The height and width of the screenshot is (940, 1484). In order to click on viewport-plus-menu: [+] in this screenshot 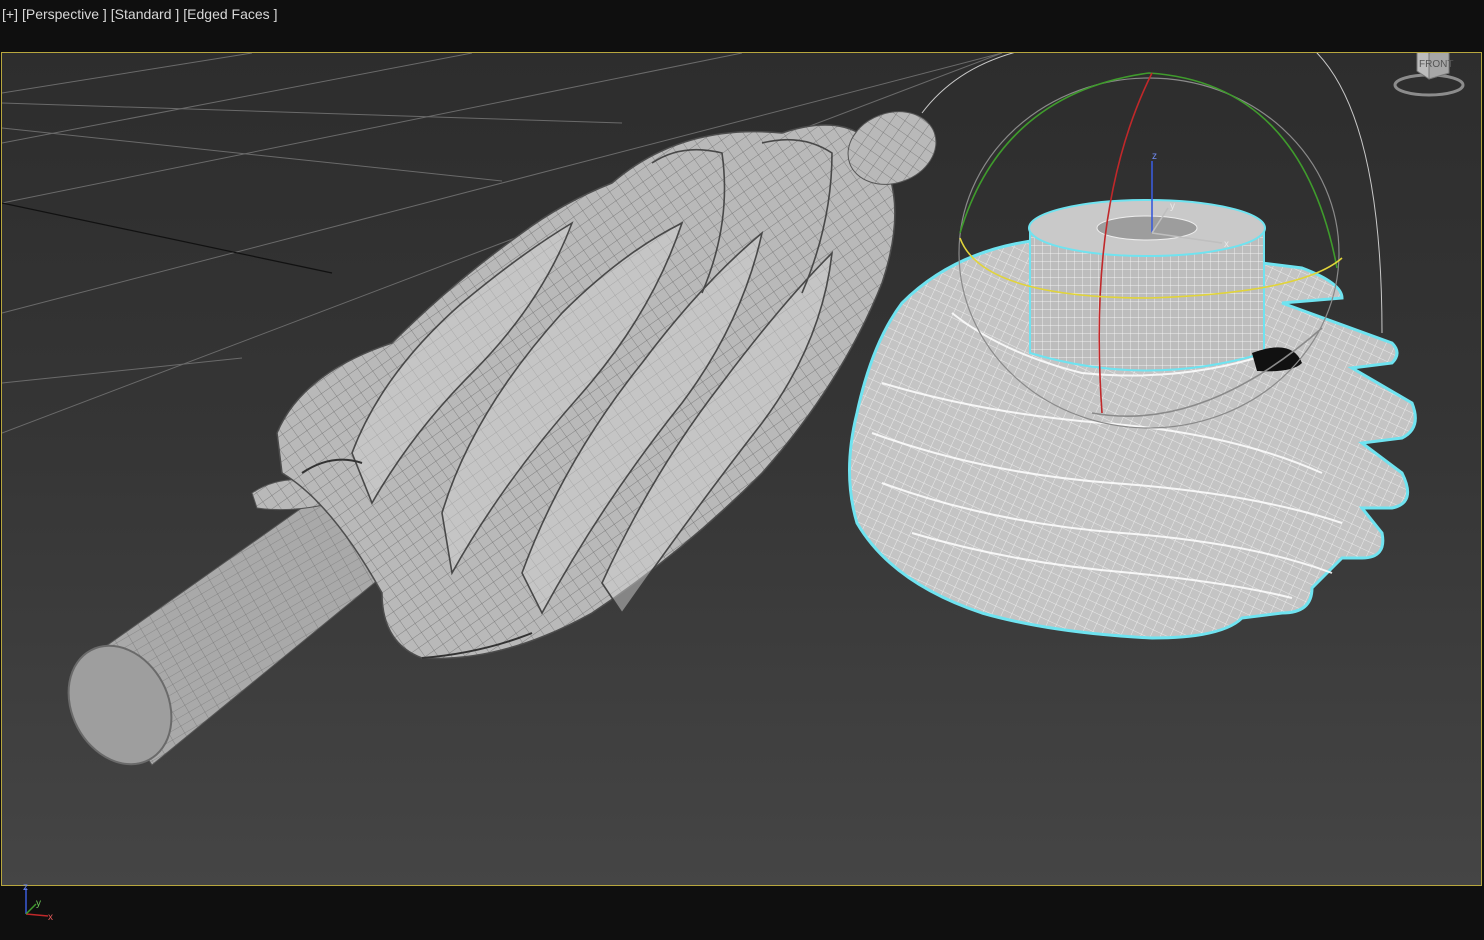, I will do `click(10, 14)`.